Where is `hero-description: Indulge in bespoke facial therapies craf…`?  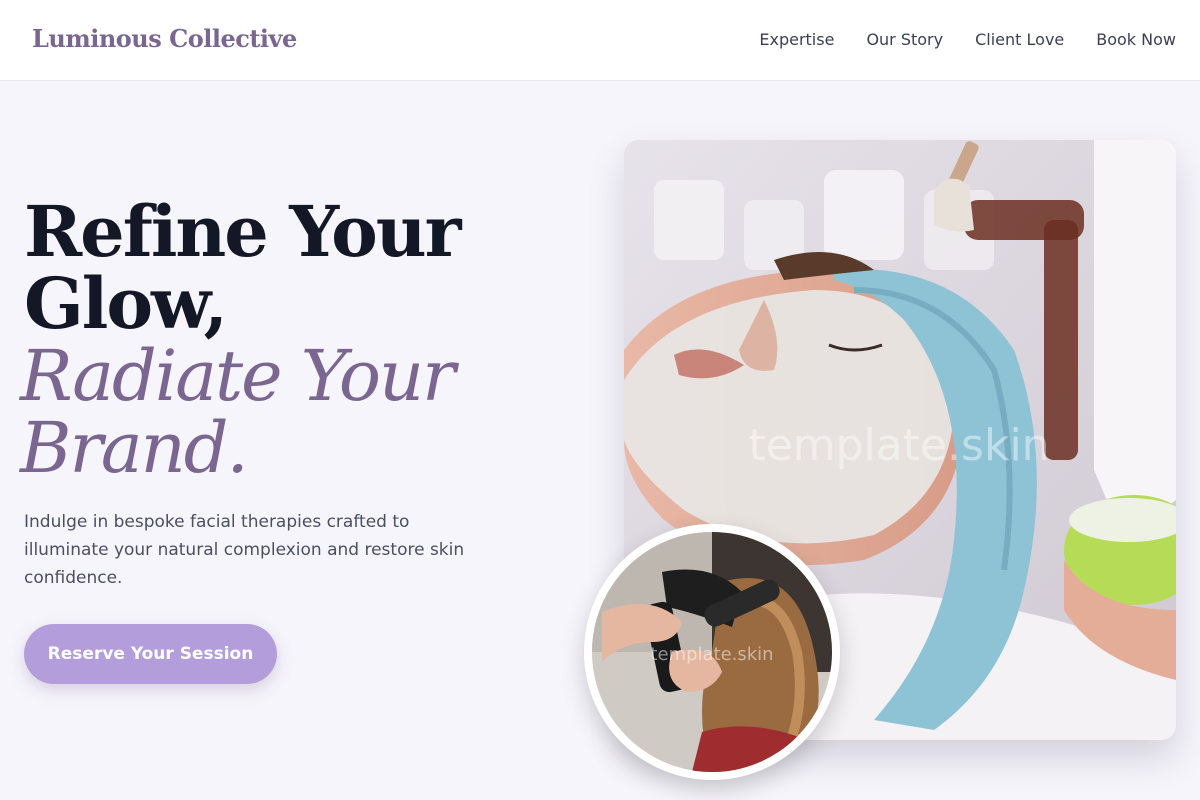
hero-description: Indulge in bespoke facial therapies craf… is located at coordinates (244, 550).